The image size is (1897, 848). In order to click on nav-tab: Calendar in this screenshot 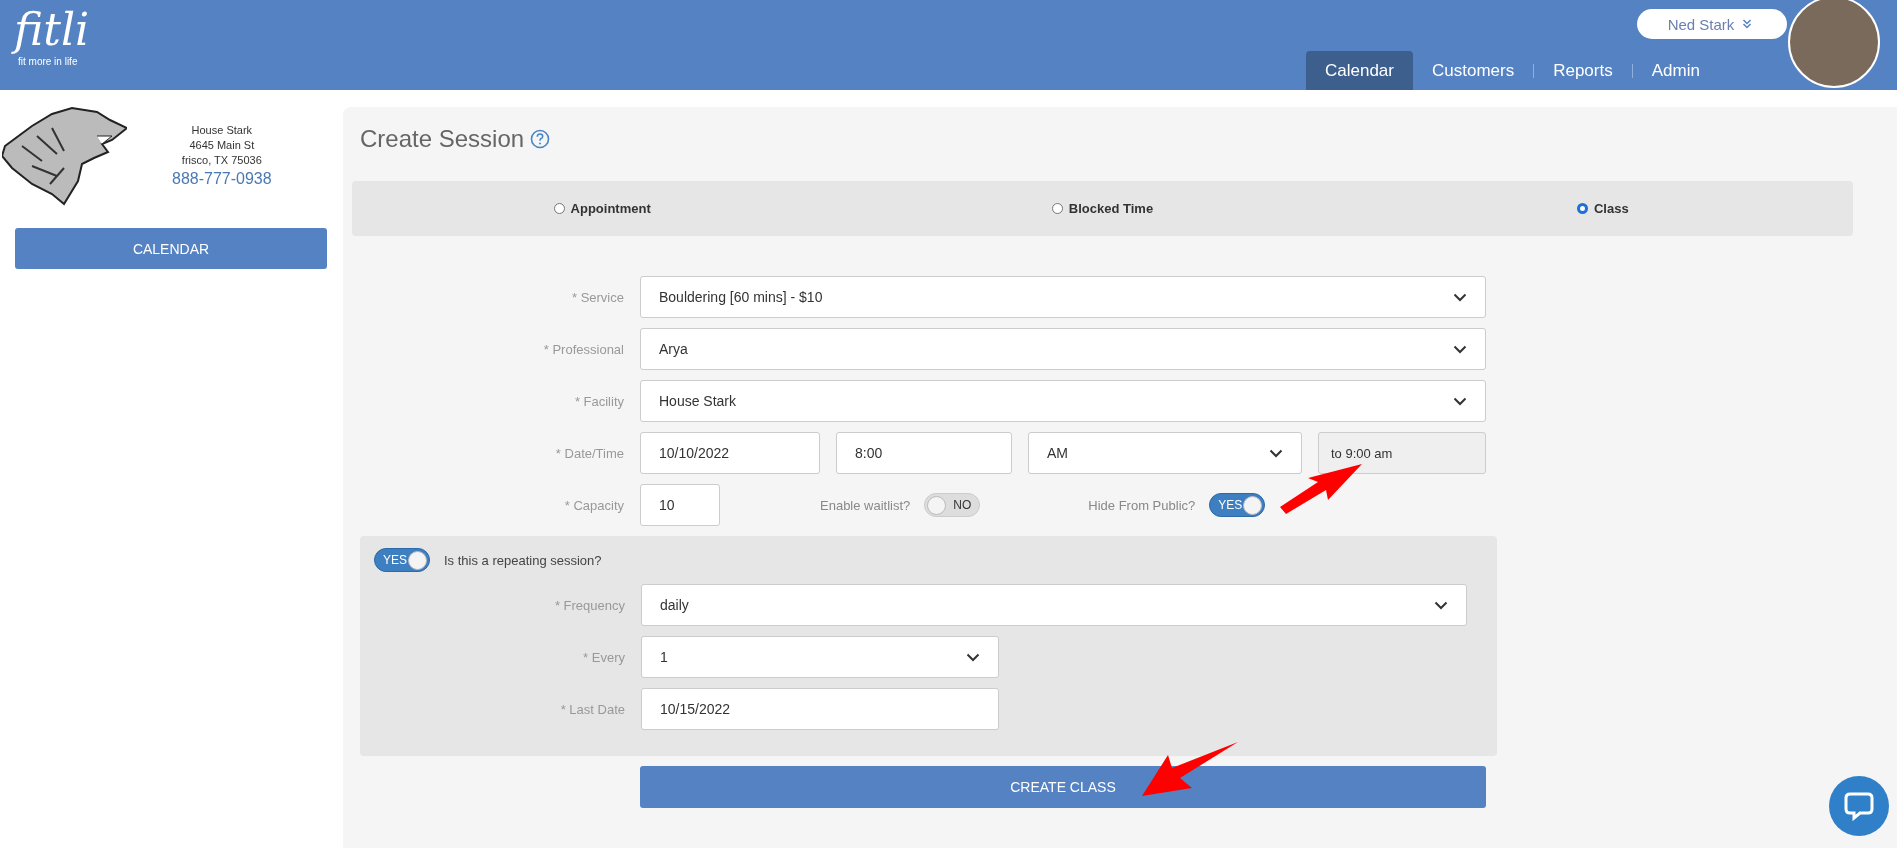, I will do `click(1359, 70)`.